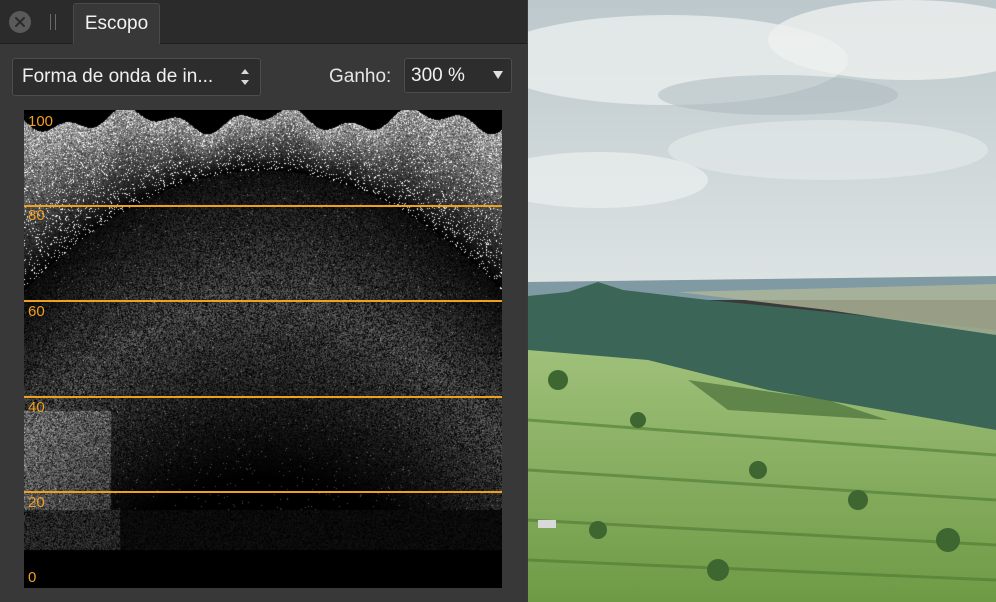 The image size is (996, 602). I want to click on drag-handle-icon, so click(53, 22).